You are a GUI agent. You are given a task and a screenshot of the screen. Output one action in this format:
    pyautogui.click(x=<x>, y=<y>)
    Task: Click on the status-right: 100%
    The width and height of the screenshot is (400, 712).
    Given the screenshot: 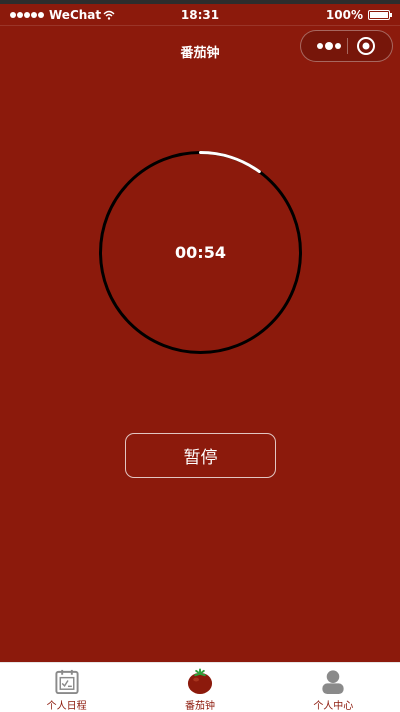 What is the action you would take?
    pyautogui.click(x=358, y=15)
    